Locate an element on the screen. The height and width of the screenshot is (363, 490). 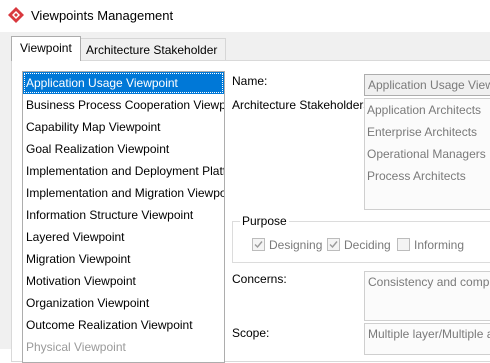
list-item: Layered Viewpoint is located at coordinates (123, 237).